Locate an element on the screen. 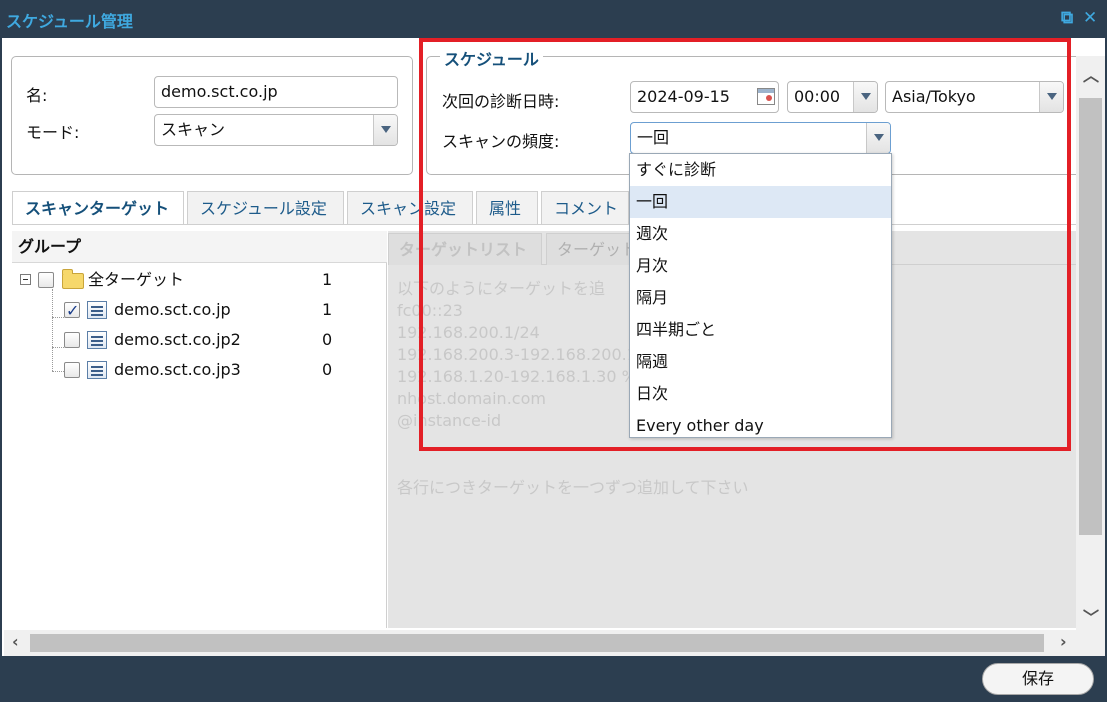  tree-item-label: 全ターゲット is located at coordinates (136, 279).